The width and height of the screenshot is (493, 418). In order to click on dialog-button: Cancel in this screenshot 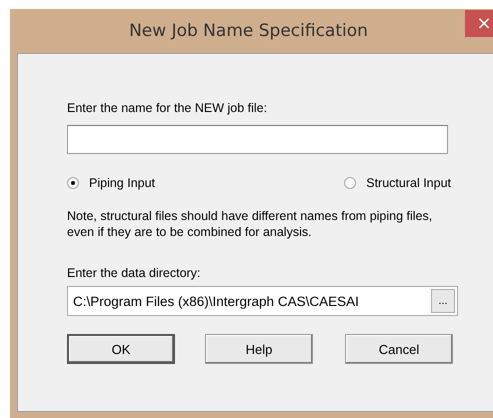, I will do `click(399, 349)`.